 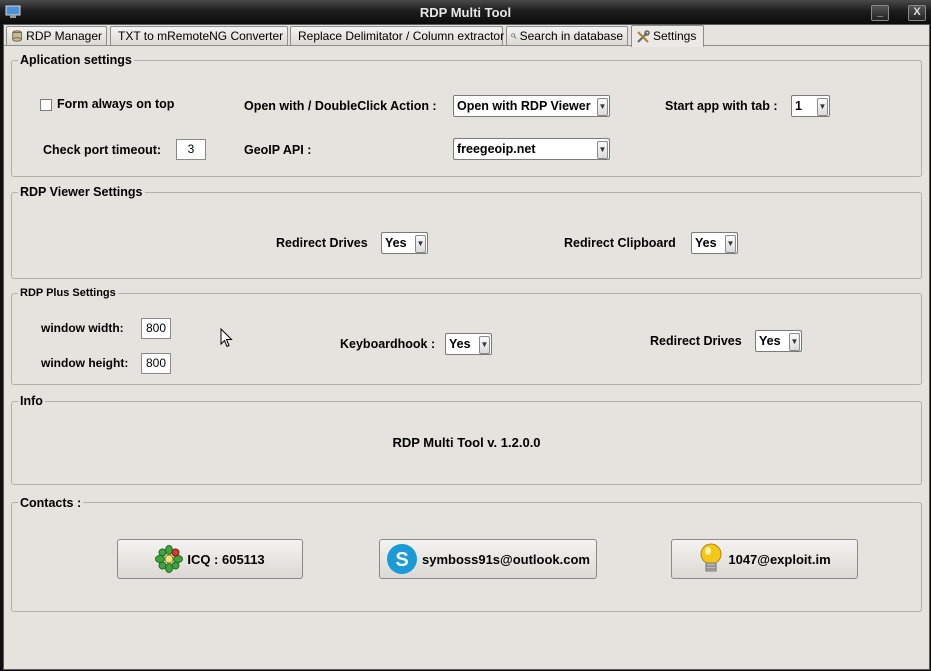 I want to click on form-on-top-label: Form always on top, so click(x=116, y=104).